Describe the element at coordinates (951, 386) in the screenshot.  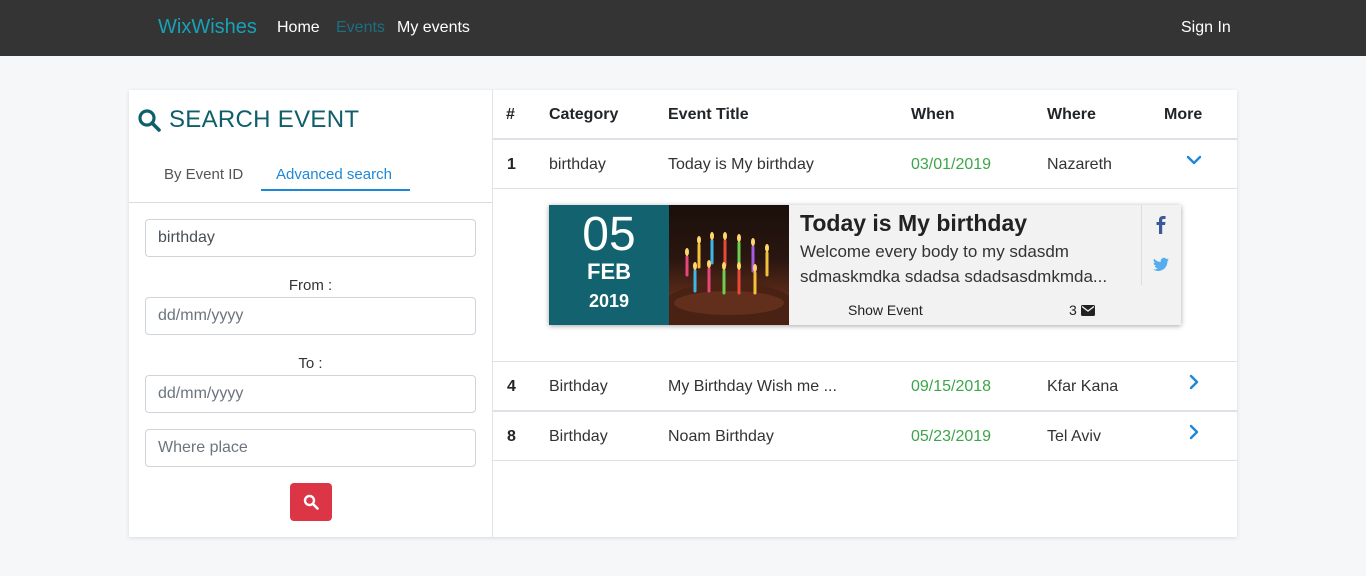
I see `row-when: 09/15/2018` at that location.